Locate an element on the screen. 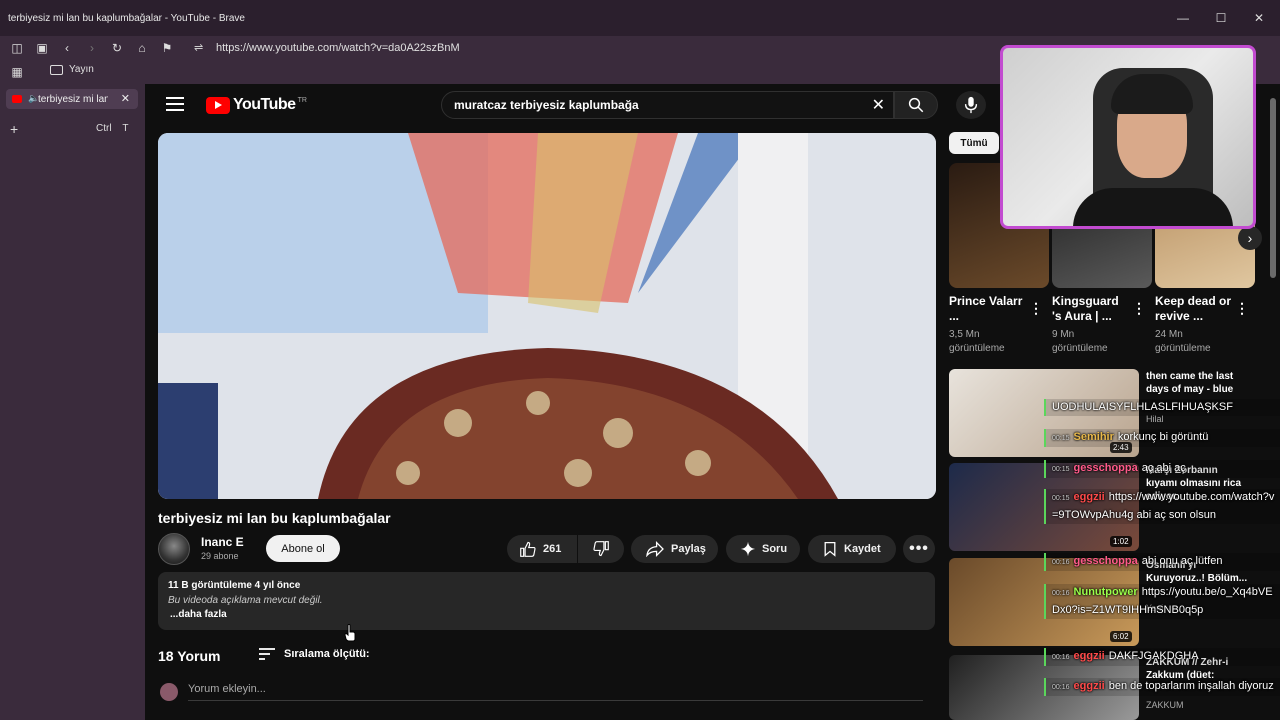 The image size is (1280, 720). dislike-button is located at coordinates (601, 549).